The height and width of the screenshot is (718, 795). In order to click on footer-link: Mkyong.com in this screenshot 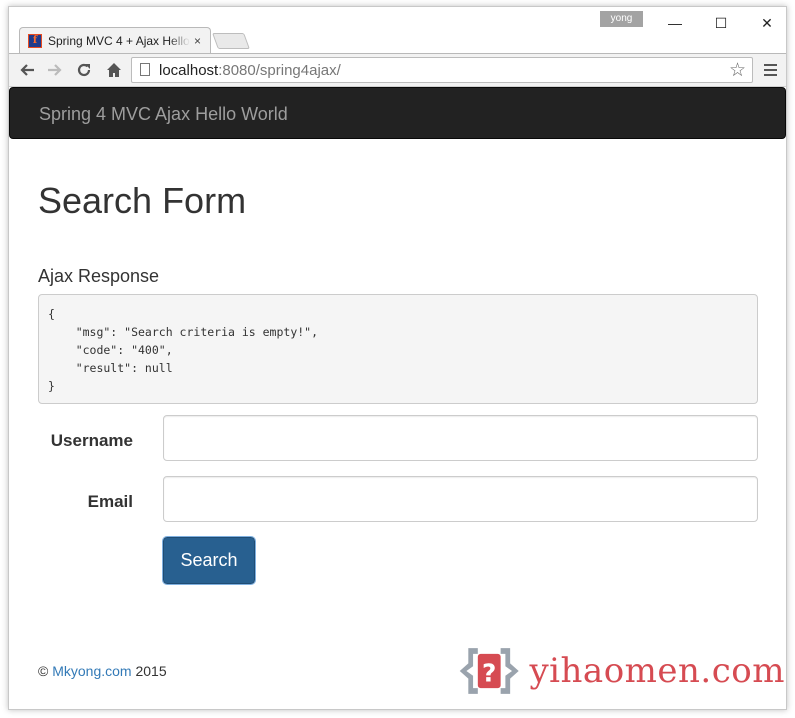, I will do `click(91, 671)`.